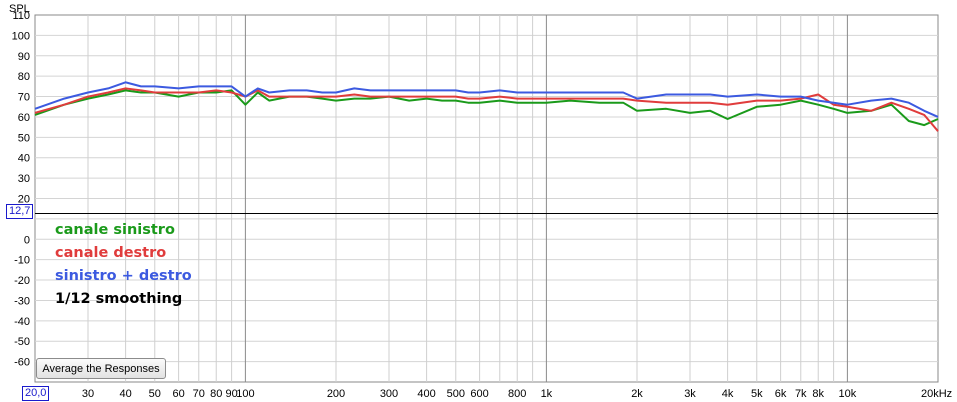  I want to click on y-tick-label: -20, so click(22, 281).